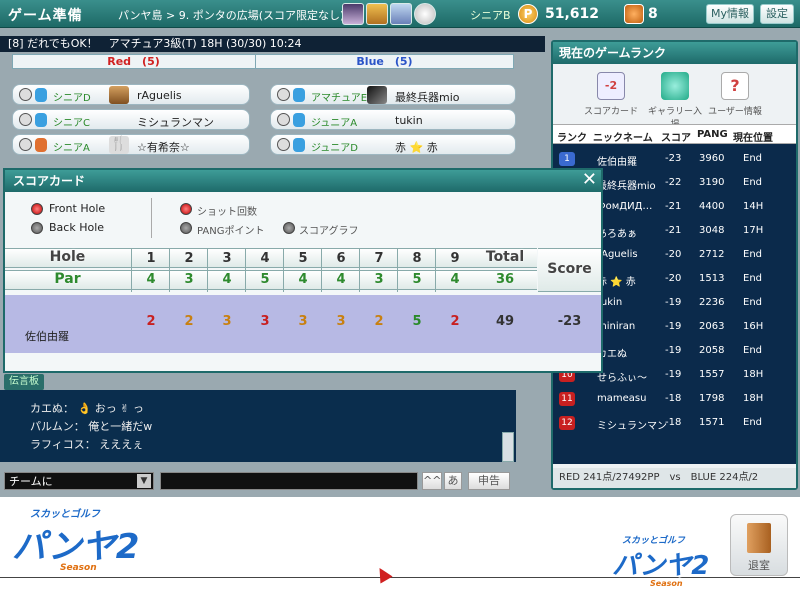 The image size is (800, 600). I want to click on back-hole-radio, so click(37, 228).